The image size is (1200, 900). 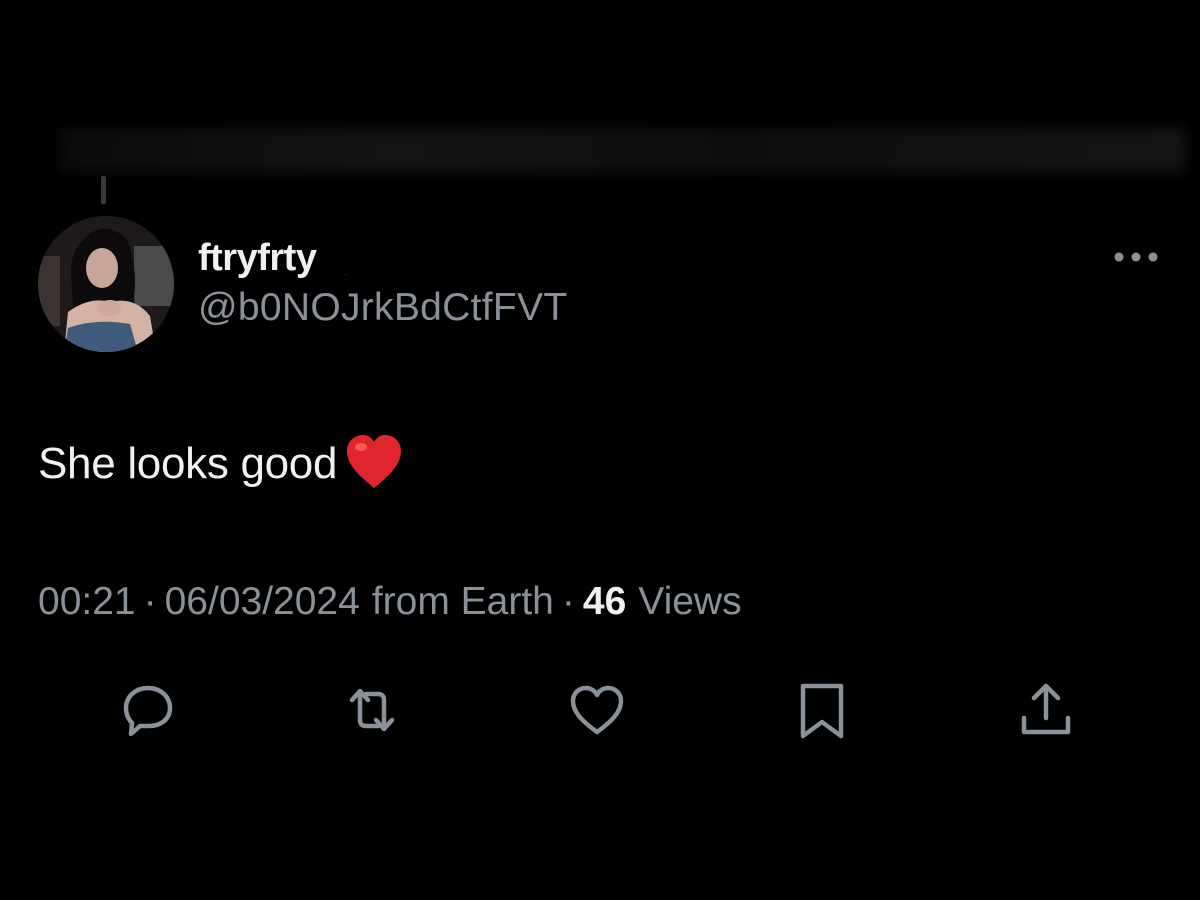 I want to click on display-name: ftryfrty, so click(x=257, y=258).